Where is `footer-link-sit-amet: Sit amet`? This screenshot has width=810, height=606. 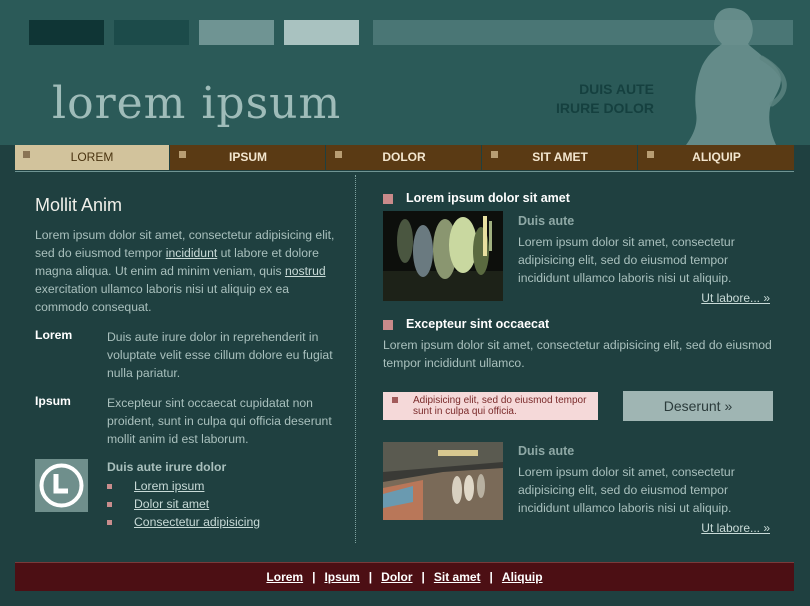
footer-link-sit-amet: Sit amet is located at coordinates (457, 577).